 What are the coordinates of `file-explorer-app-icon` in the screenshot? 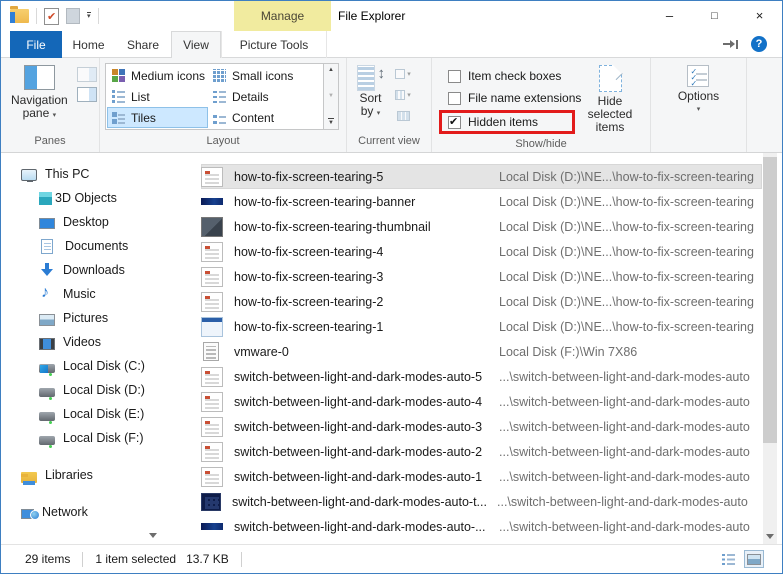 It's located at (19, 14).